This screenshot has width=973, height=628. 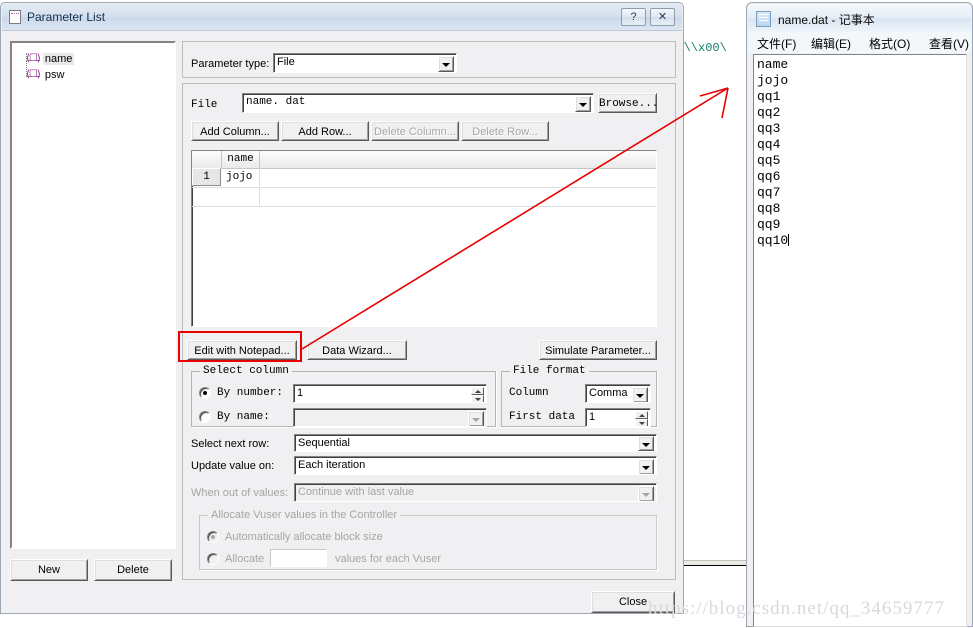 I want to click on column-format-select: Comma, so click(x=618, y=393).